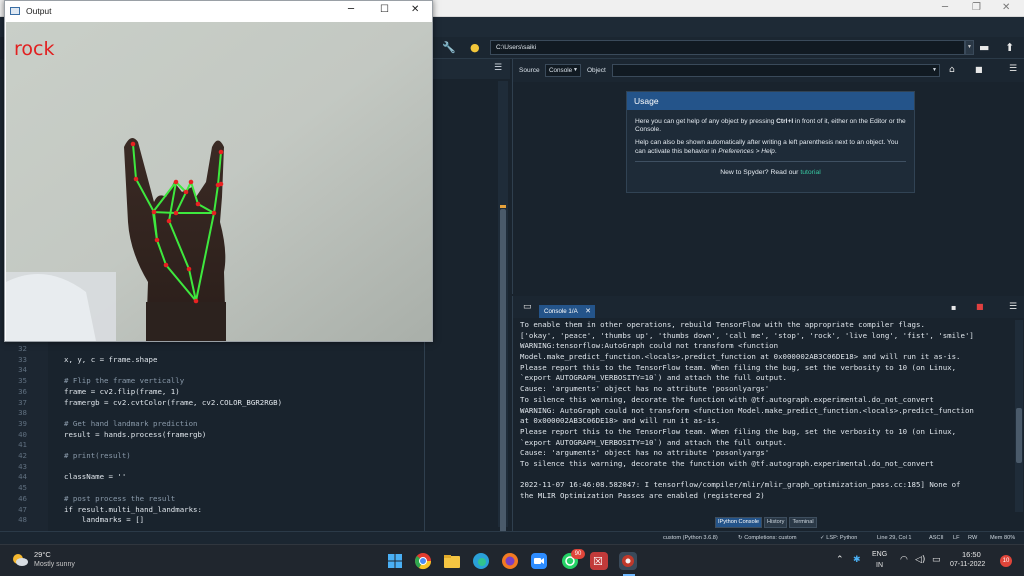  I want to click on working-directory-input: C:\Users\saiki, so click(727, 47).